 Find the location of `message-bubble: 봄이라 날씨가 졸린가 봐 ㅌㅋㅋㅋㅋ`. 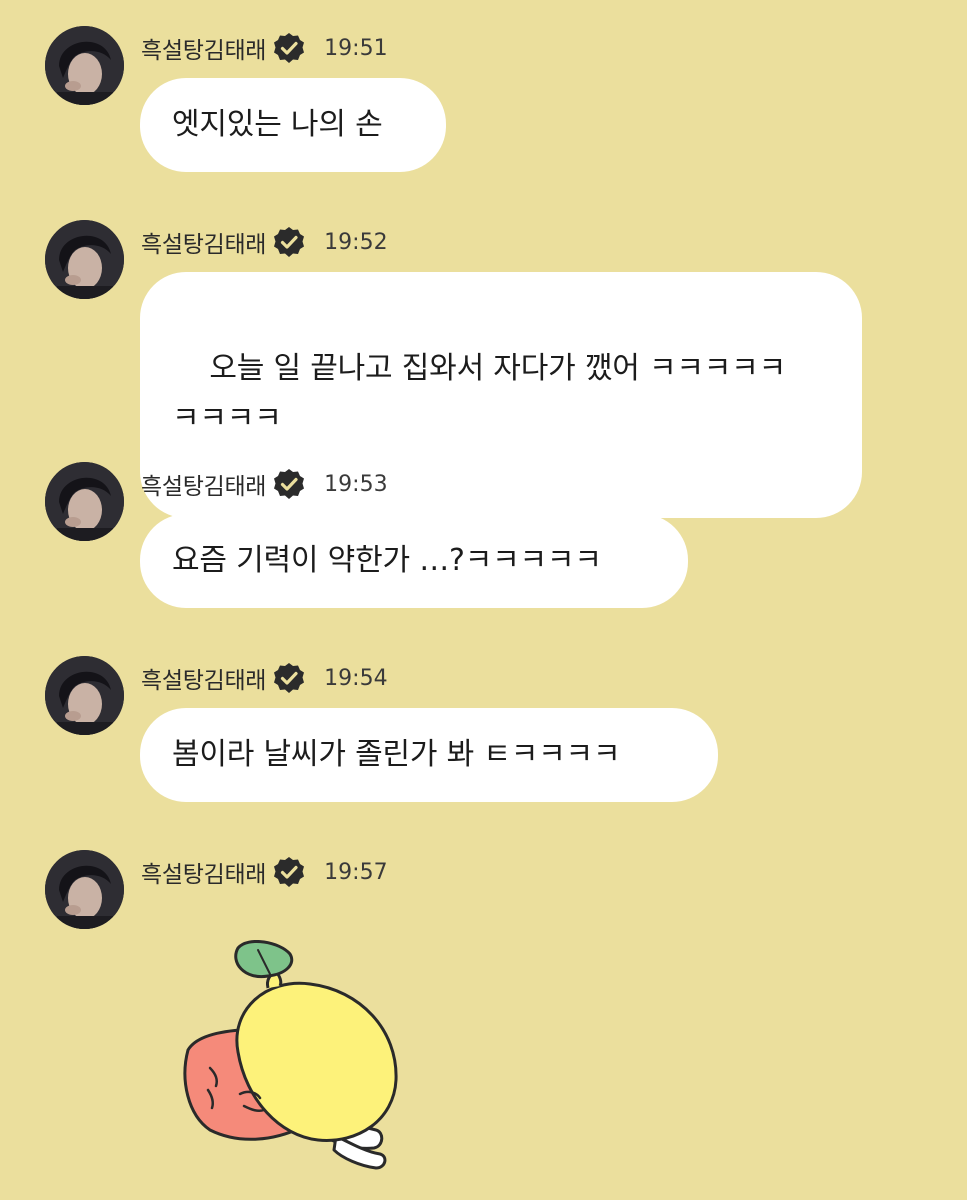

message-bubble: 봄이라 날씨가 졸린가 봐 ㅌㅋㅋㅋㅋ is located at coordinates (429, 755).